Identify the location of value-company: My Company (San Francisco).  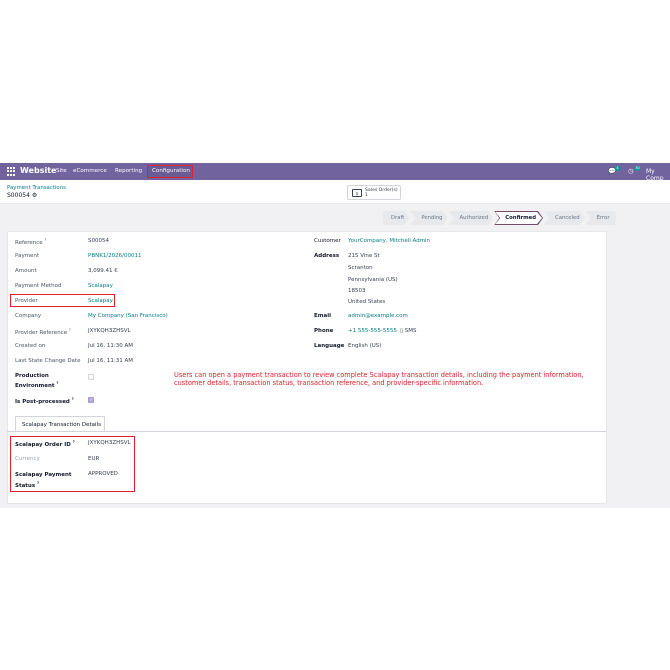
(128, 316).